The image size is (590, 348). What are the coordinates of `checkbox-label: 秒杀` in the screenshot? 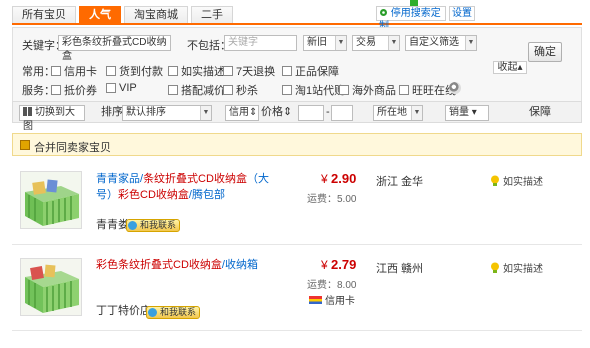 It's located at (247, 91).